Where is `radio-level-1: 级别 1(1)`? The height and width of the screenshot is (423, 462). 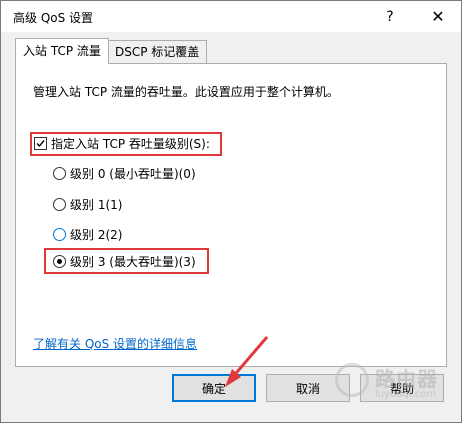
radio-level-1: 级别 1(1) is located at coordinates (87, 204).